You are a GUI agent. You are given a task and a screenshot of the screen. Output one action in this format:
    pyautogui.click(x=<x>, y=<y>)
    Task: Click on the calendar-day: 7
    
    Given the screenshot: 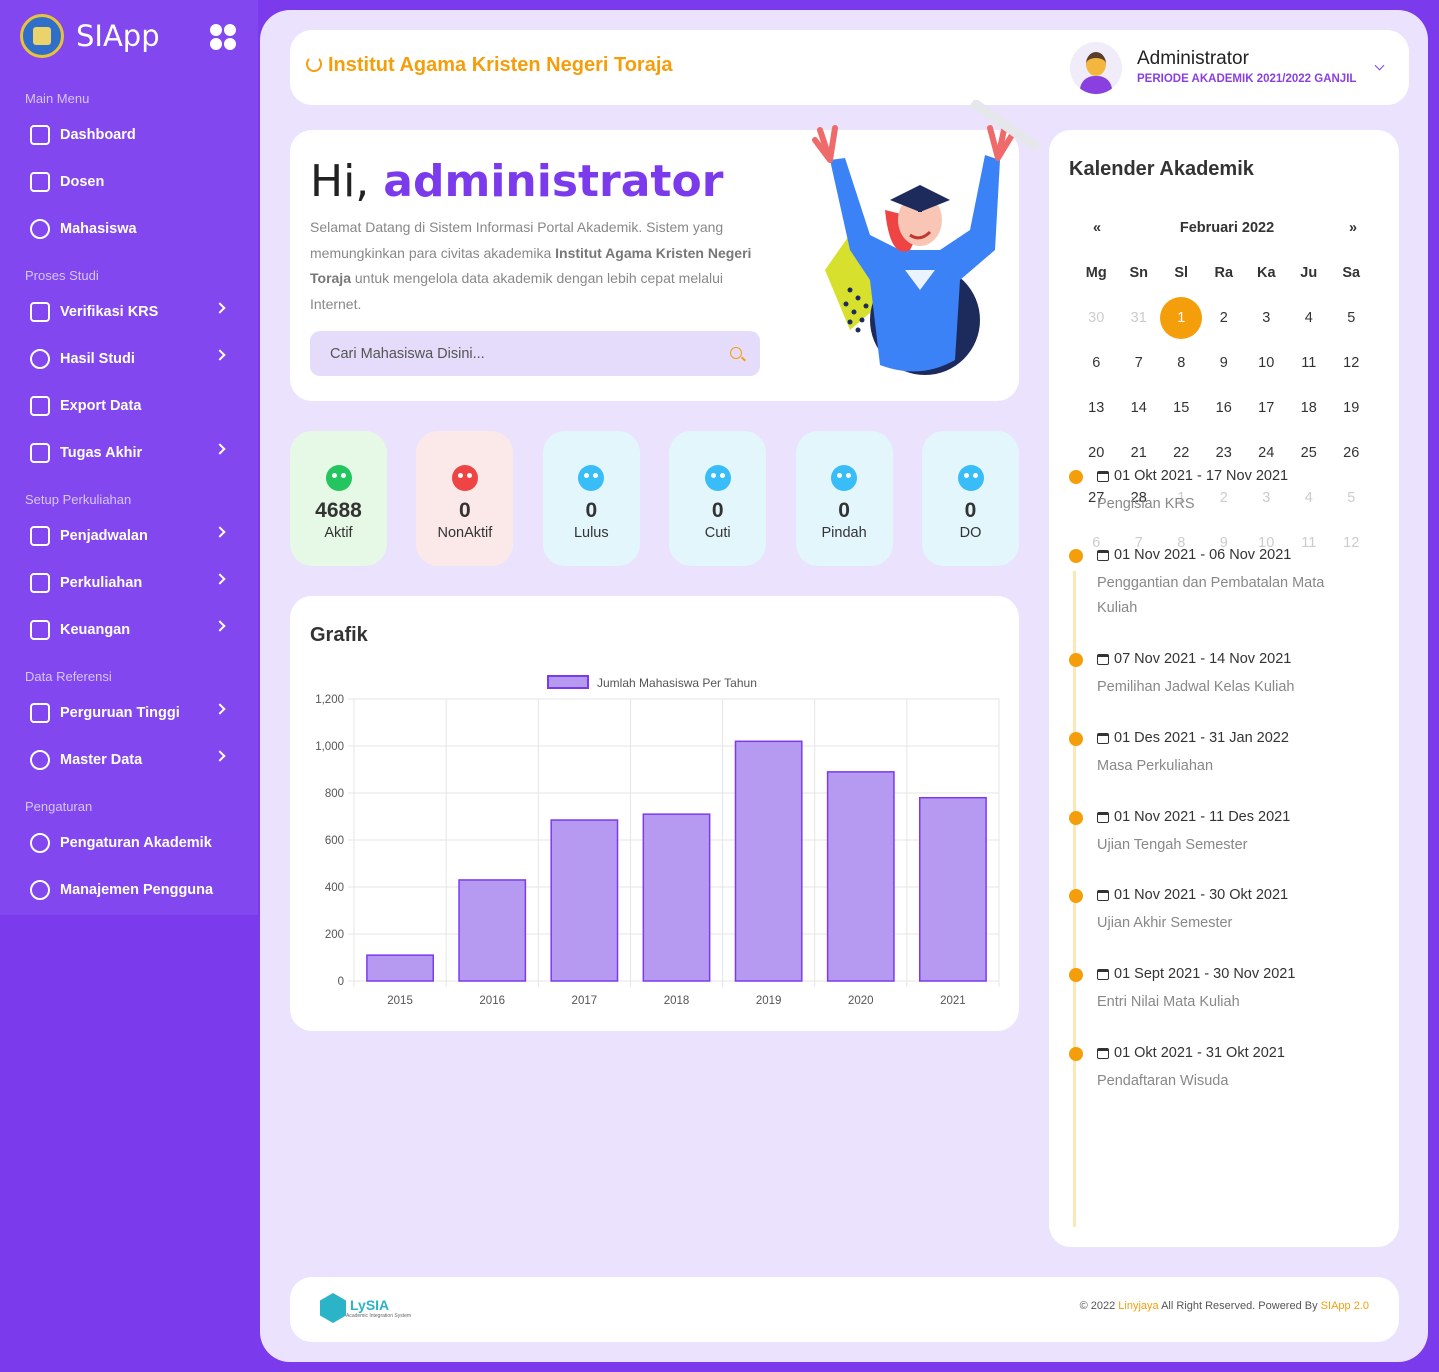 What is the action you would take?
    pyautogui.click(x=1139, y=362)
    